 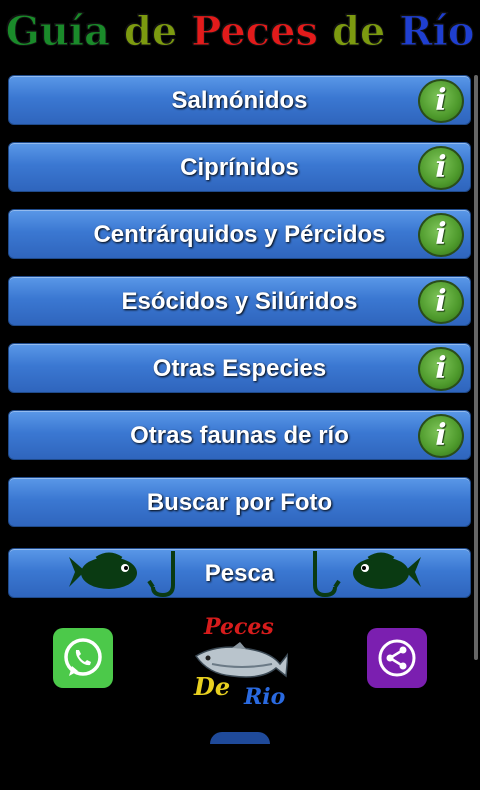 What do you see at coordinates (476, 367) in the screenshot?
I see `scrollbar` at bounding box center [476, 367].